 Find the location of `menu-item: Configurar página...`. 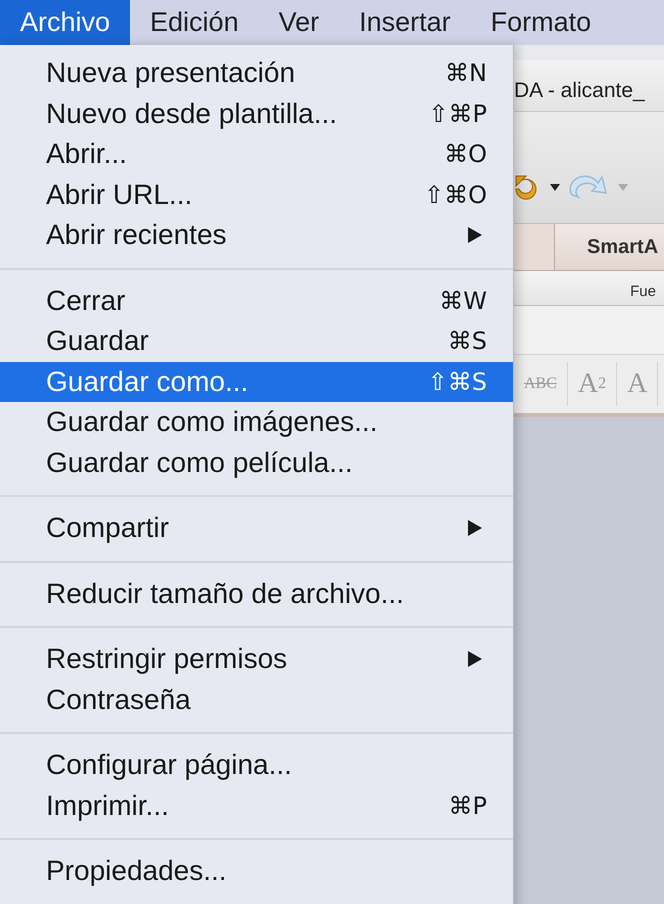

menu-item: Configurar página... is located at coordinates (256, 765).